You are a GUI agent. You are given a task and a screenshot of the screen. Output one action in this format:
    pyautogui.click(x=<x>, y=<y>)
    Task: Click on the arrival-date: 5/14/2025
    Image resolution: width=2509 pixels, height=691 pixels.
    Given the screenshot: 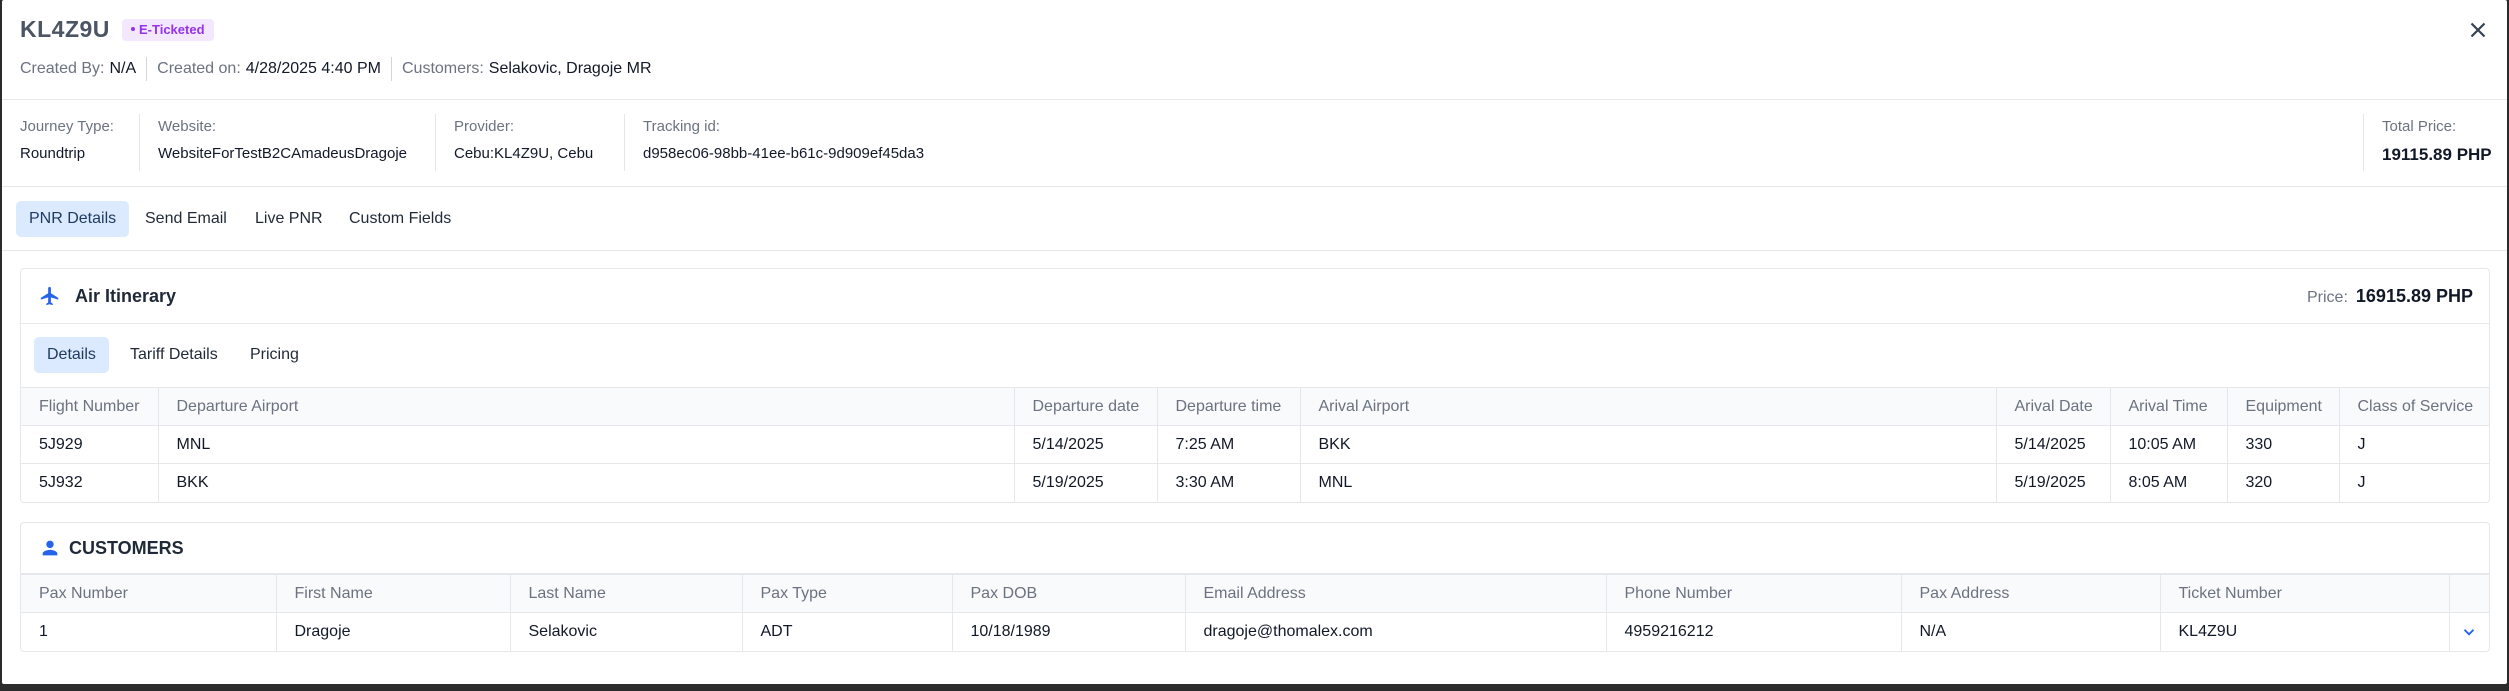 What is the action you would take?
    pyautogui.click(x=2052, y=444)
    